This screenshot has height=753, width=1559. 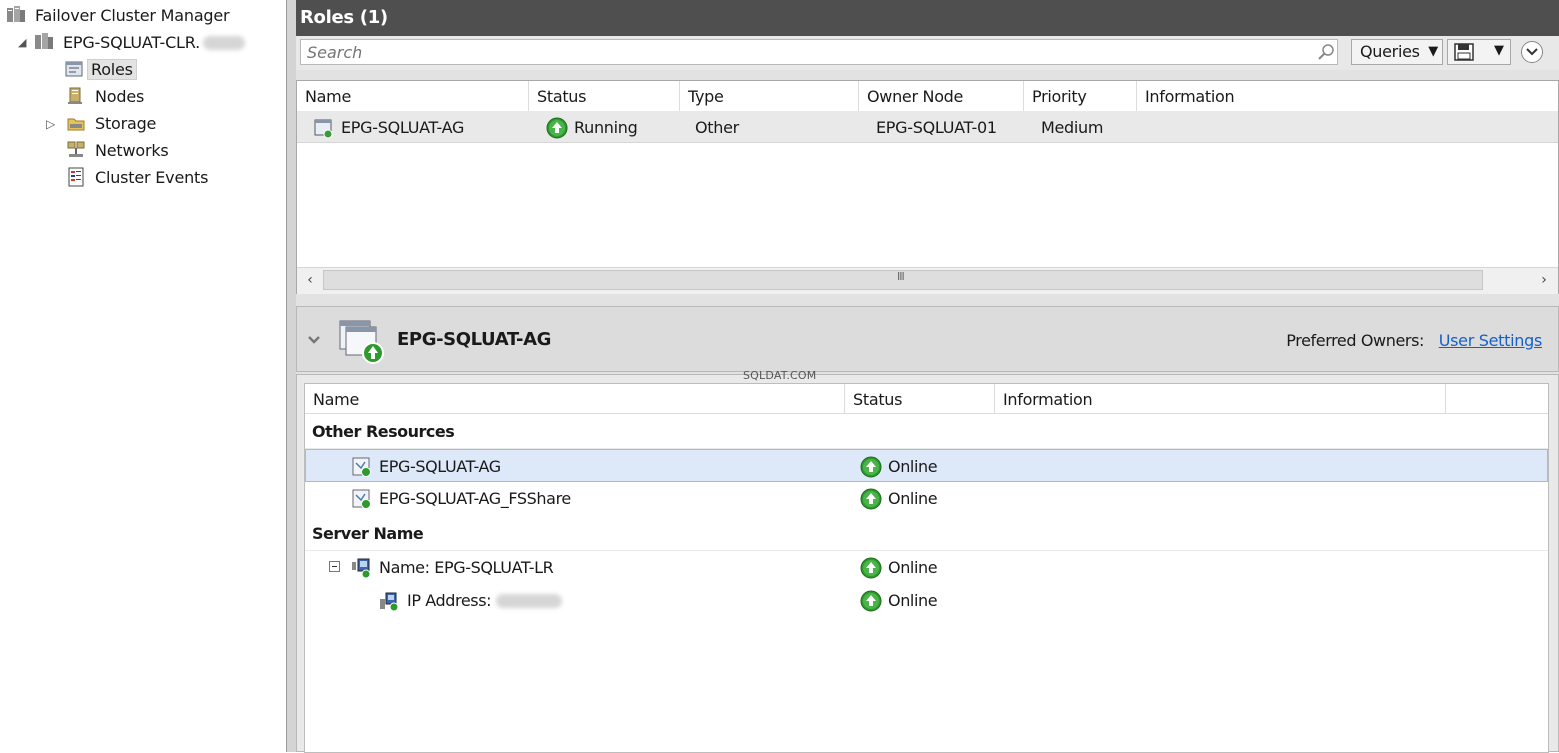 What do you see at coordinates (16, 14) in the screenshot?
I see `cluster-manager-icon` at bounding box center [16, 14].